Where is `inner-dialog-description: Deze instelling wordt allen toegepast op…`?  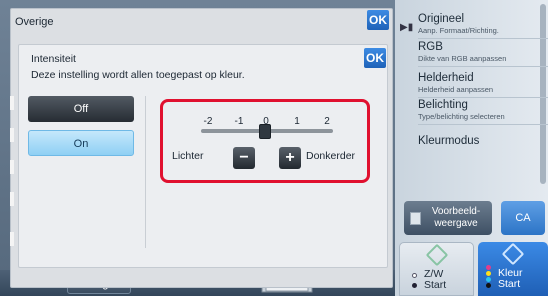 inner-dialog-description: Deze instelling wordt allen toegepast op… is located at coordinates (138, 75).